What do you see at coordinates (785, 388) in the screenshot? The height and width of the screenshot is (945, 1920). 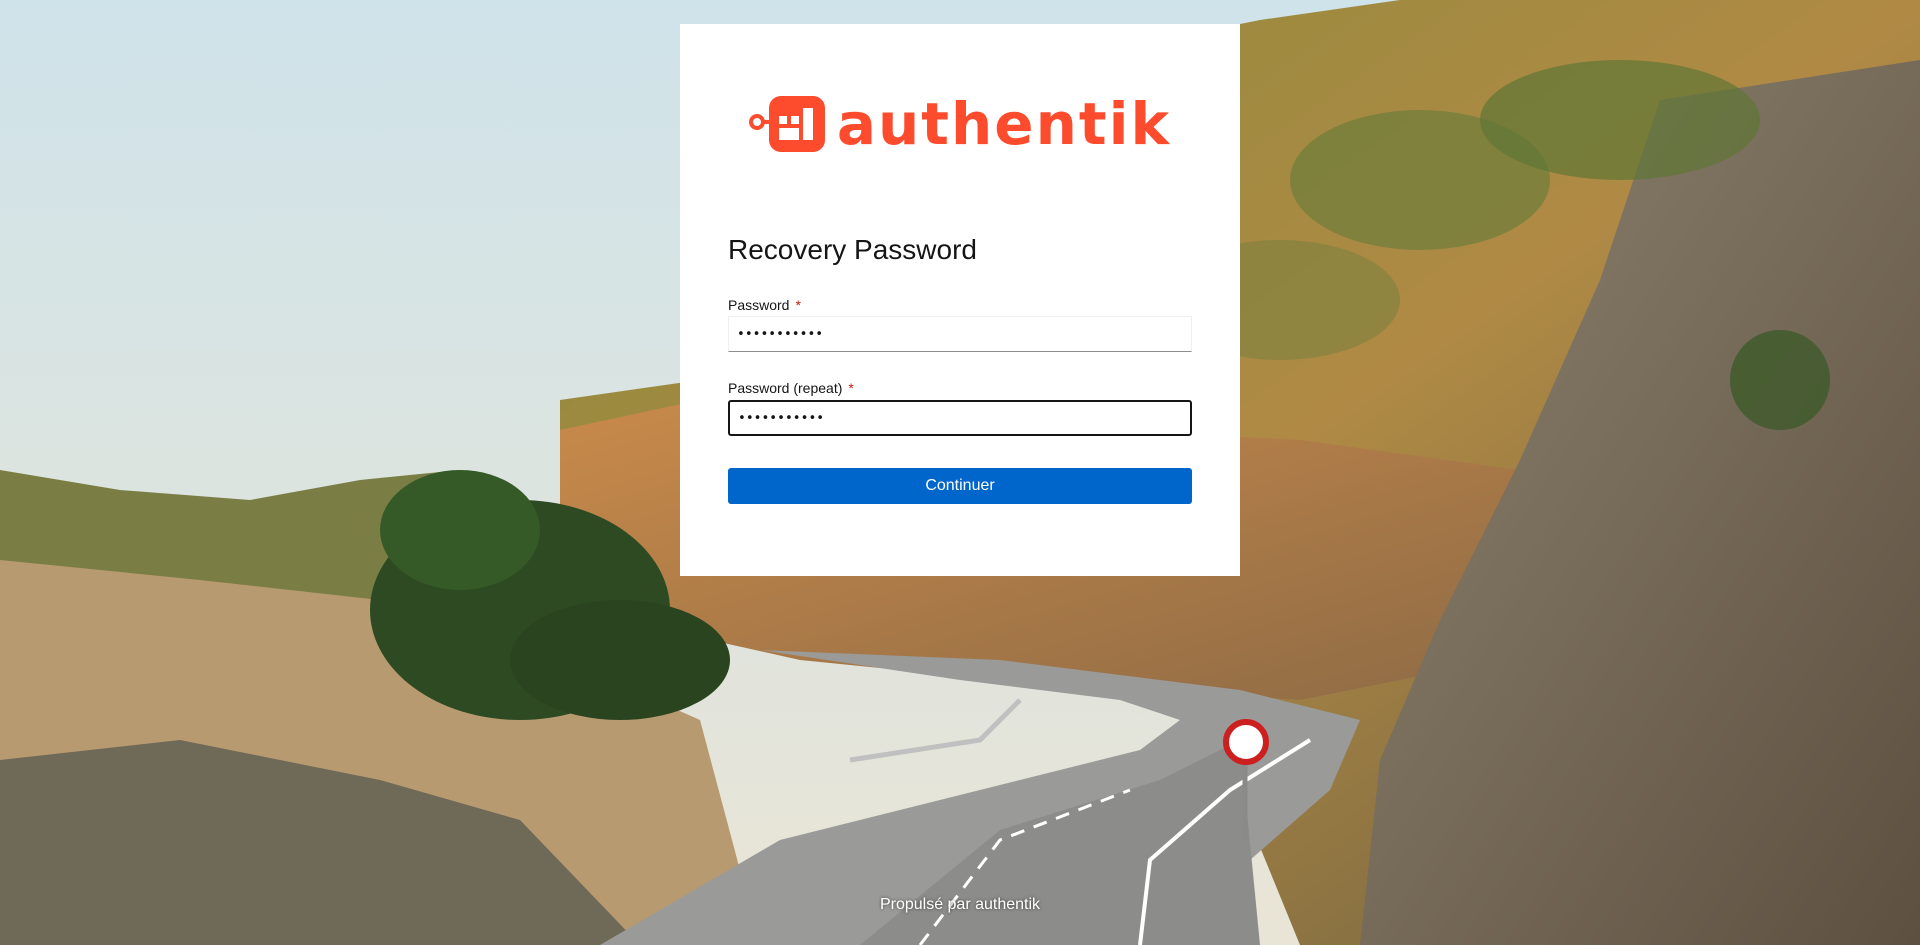 I see `password-repeat-label-text: Password (repeat)` at bounding box center [785, 388].